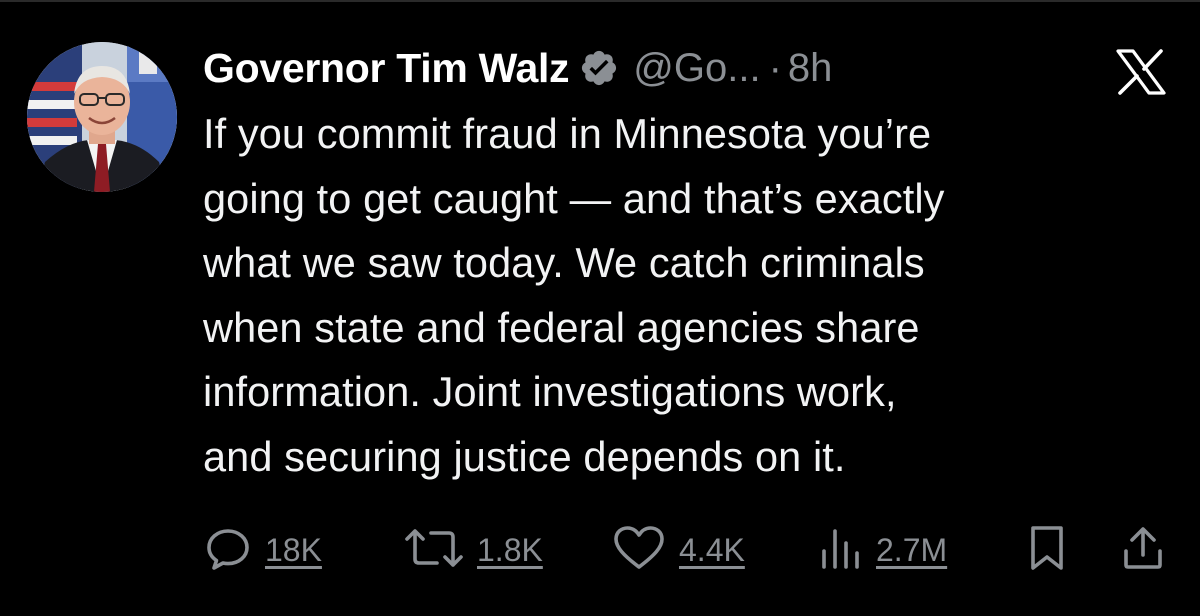  I want to click on like-count: 4.4K, so click(712, 550).